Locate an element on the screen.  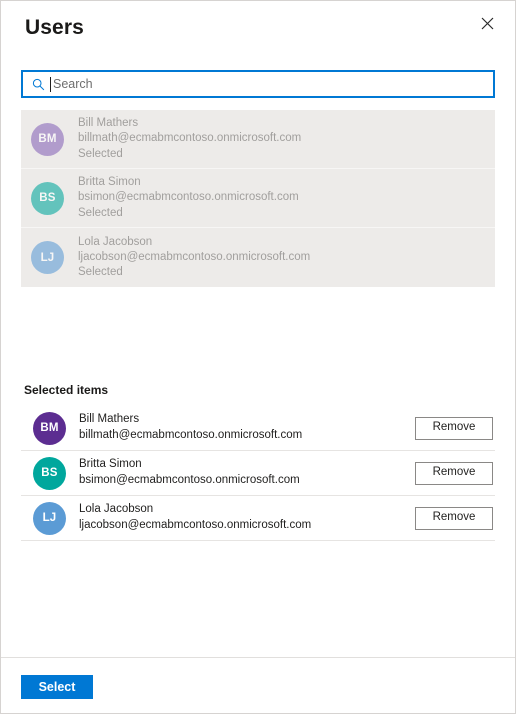
select-button: Select is located at coordinates (57, 687).